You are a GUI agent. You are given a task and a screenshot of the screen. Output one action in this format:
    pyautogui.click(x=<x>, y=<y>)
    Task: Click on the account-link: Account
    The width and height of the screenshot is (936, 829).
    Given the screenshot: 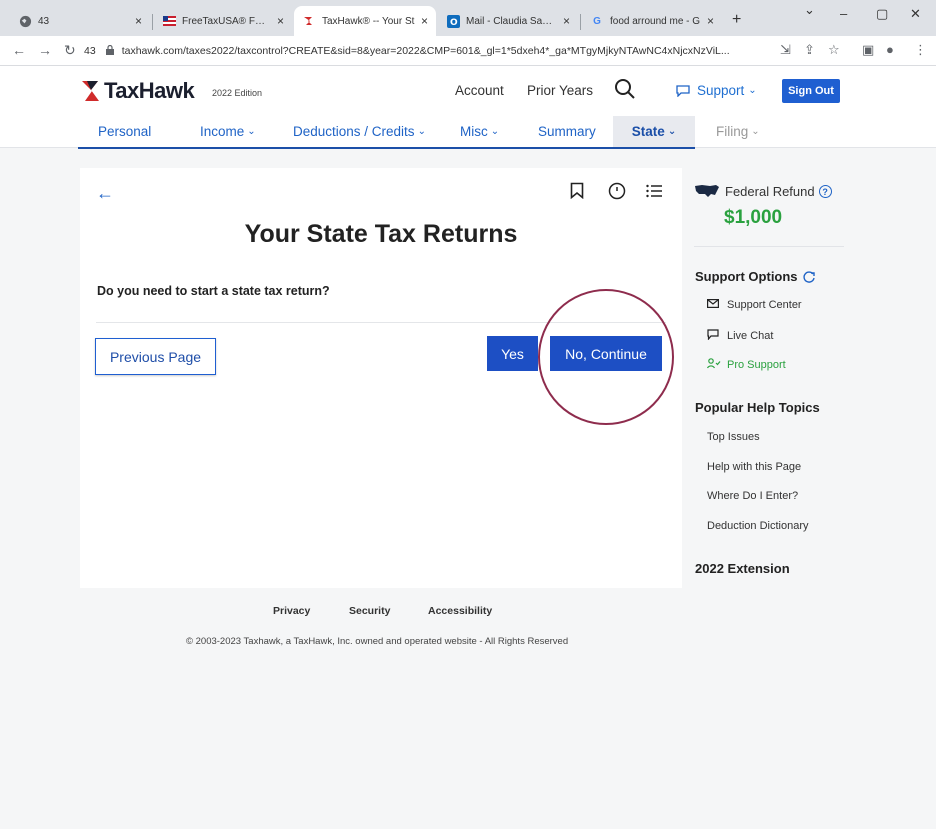 What is the action you would take?
    pyautogui.click(x=479, y=90)
    